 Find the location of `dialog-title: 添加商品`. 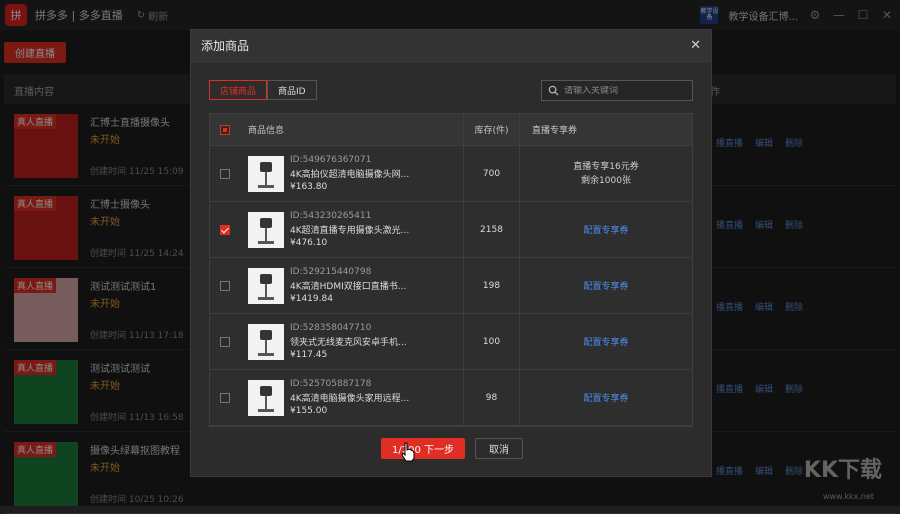

dialog-title: 添加商品 is located at coordinates (225, 46).